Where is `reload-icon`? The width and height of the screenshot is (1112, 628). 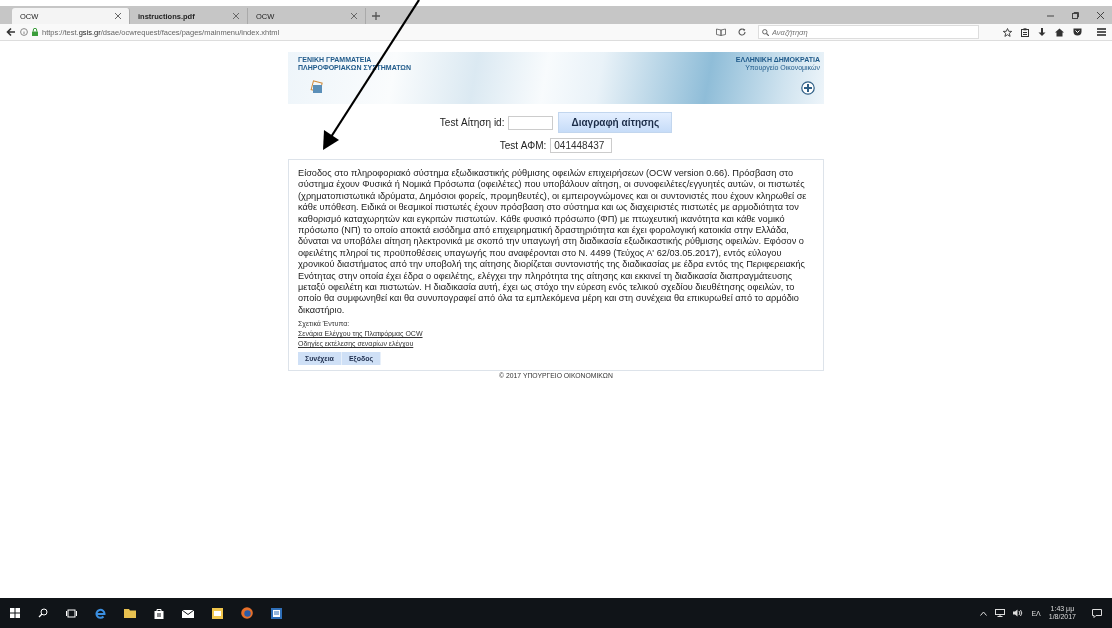
reload-icon is located at coordinates (742, 32).